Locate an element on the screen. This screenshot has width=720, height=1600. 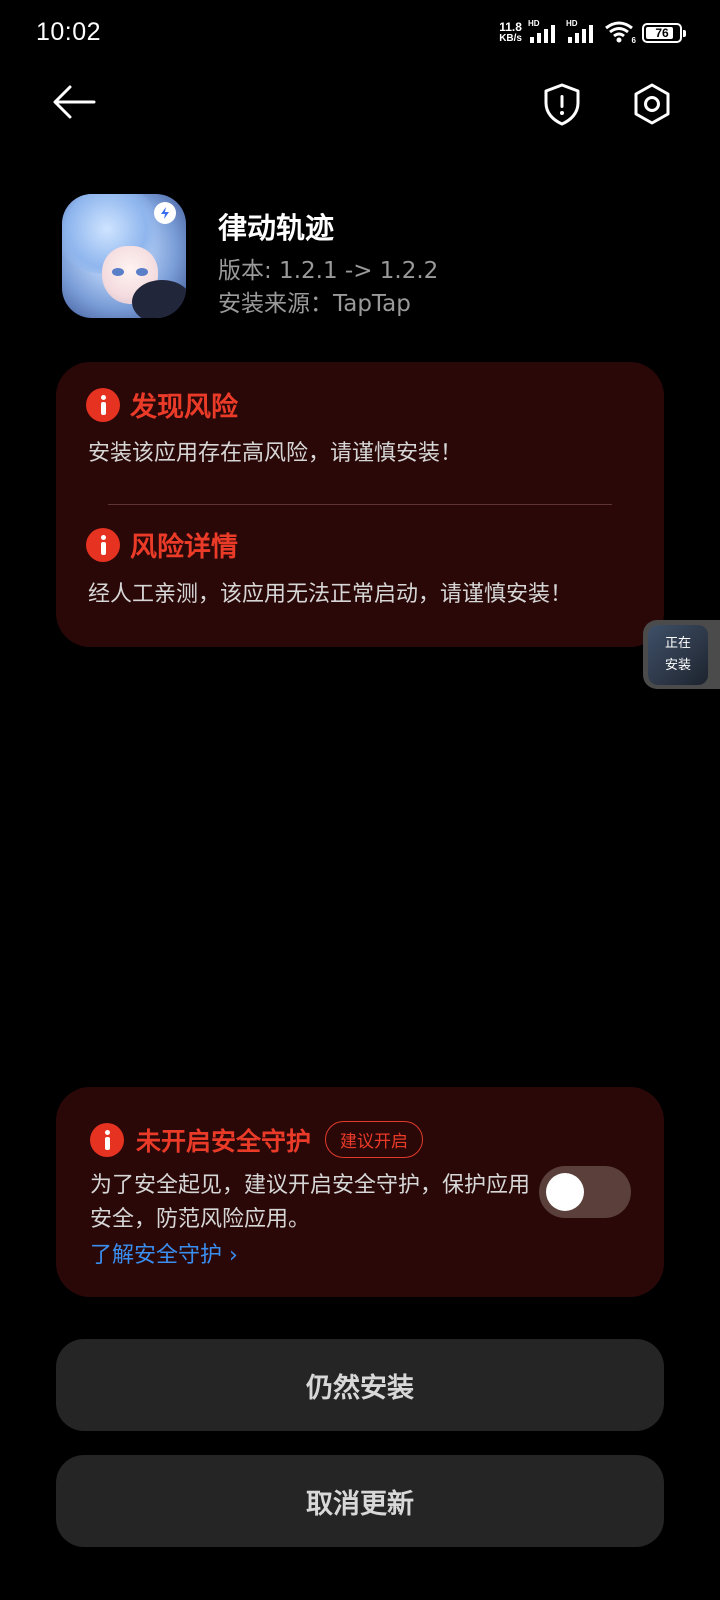
app-icon is located at coordinates (124, 256).